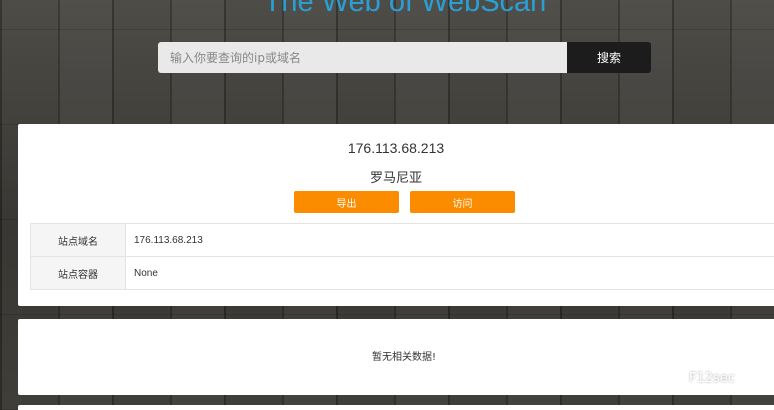 The height and width of the screenshot is (410, 774). I want to click on search-button: 搜索, so click(609, 57).